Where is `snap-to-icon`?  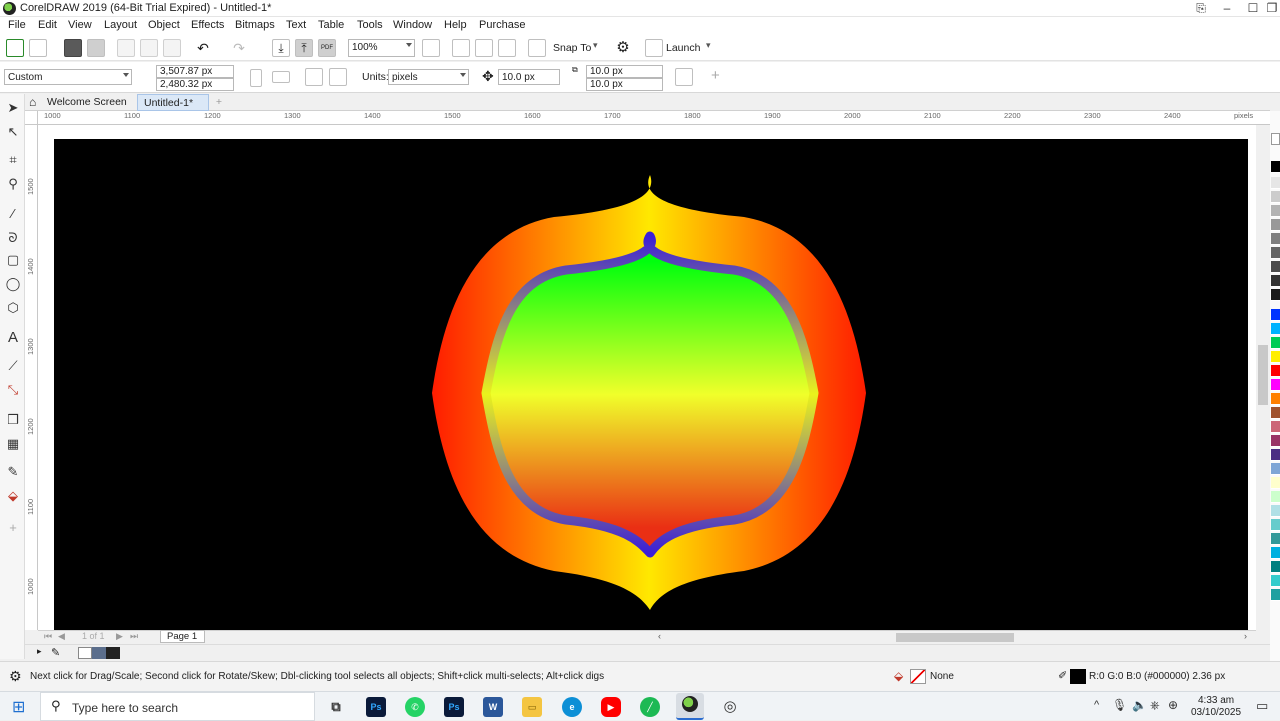 snap-to-icon is located at coordinates (537, 48).